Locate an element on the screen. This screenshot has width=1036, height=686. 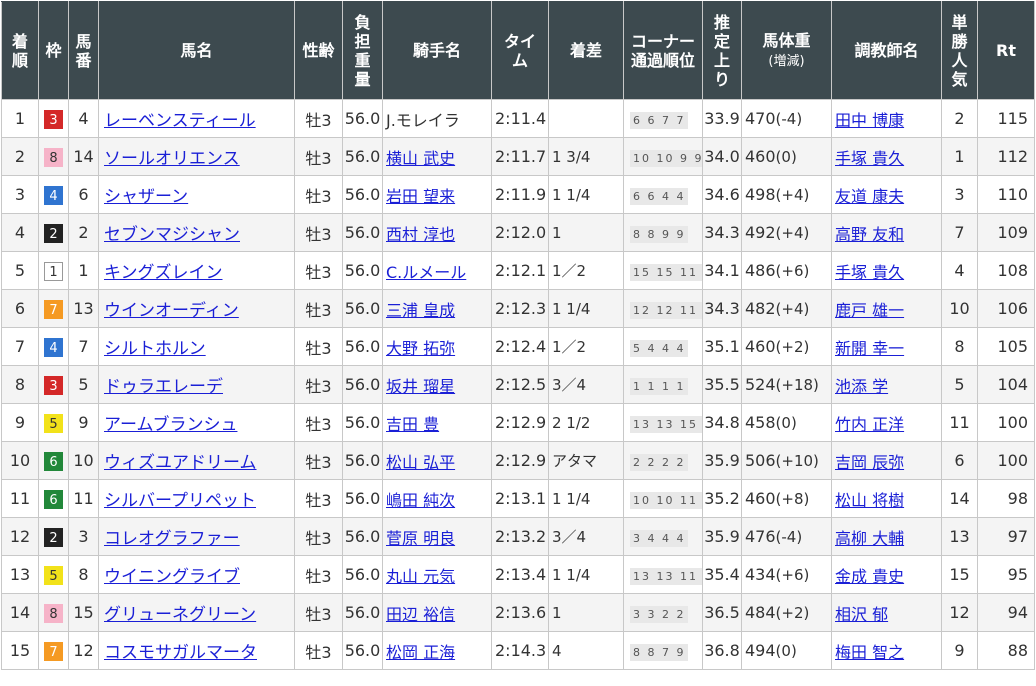
corner-positions: 3 4 4 4 is located at coordinates (659, 538).